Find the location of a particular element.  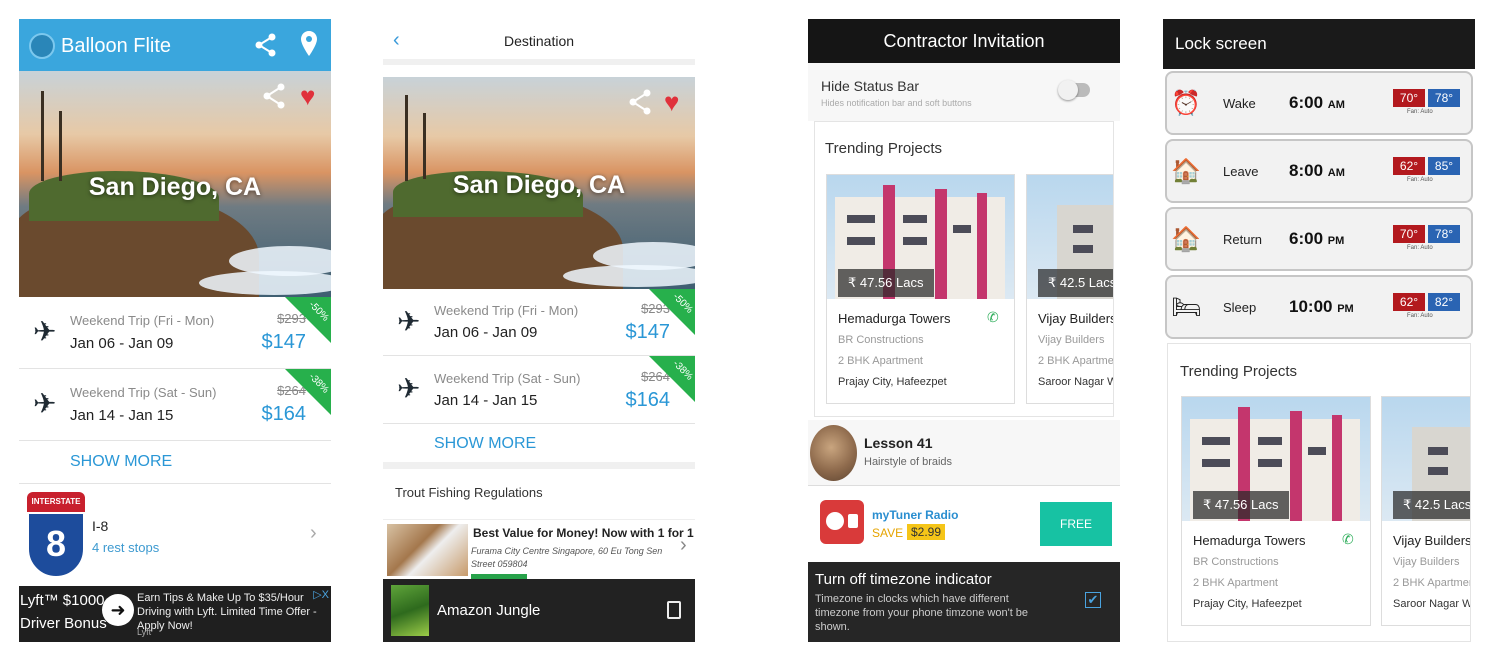

fan-mode: Fan: Auto is located at coordinates (1420, 316).